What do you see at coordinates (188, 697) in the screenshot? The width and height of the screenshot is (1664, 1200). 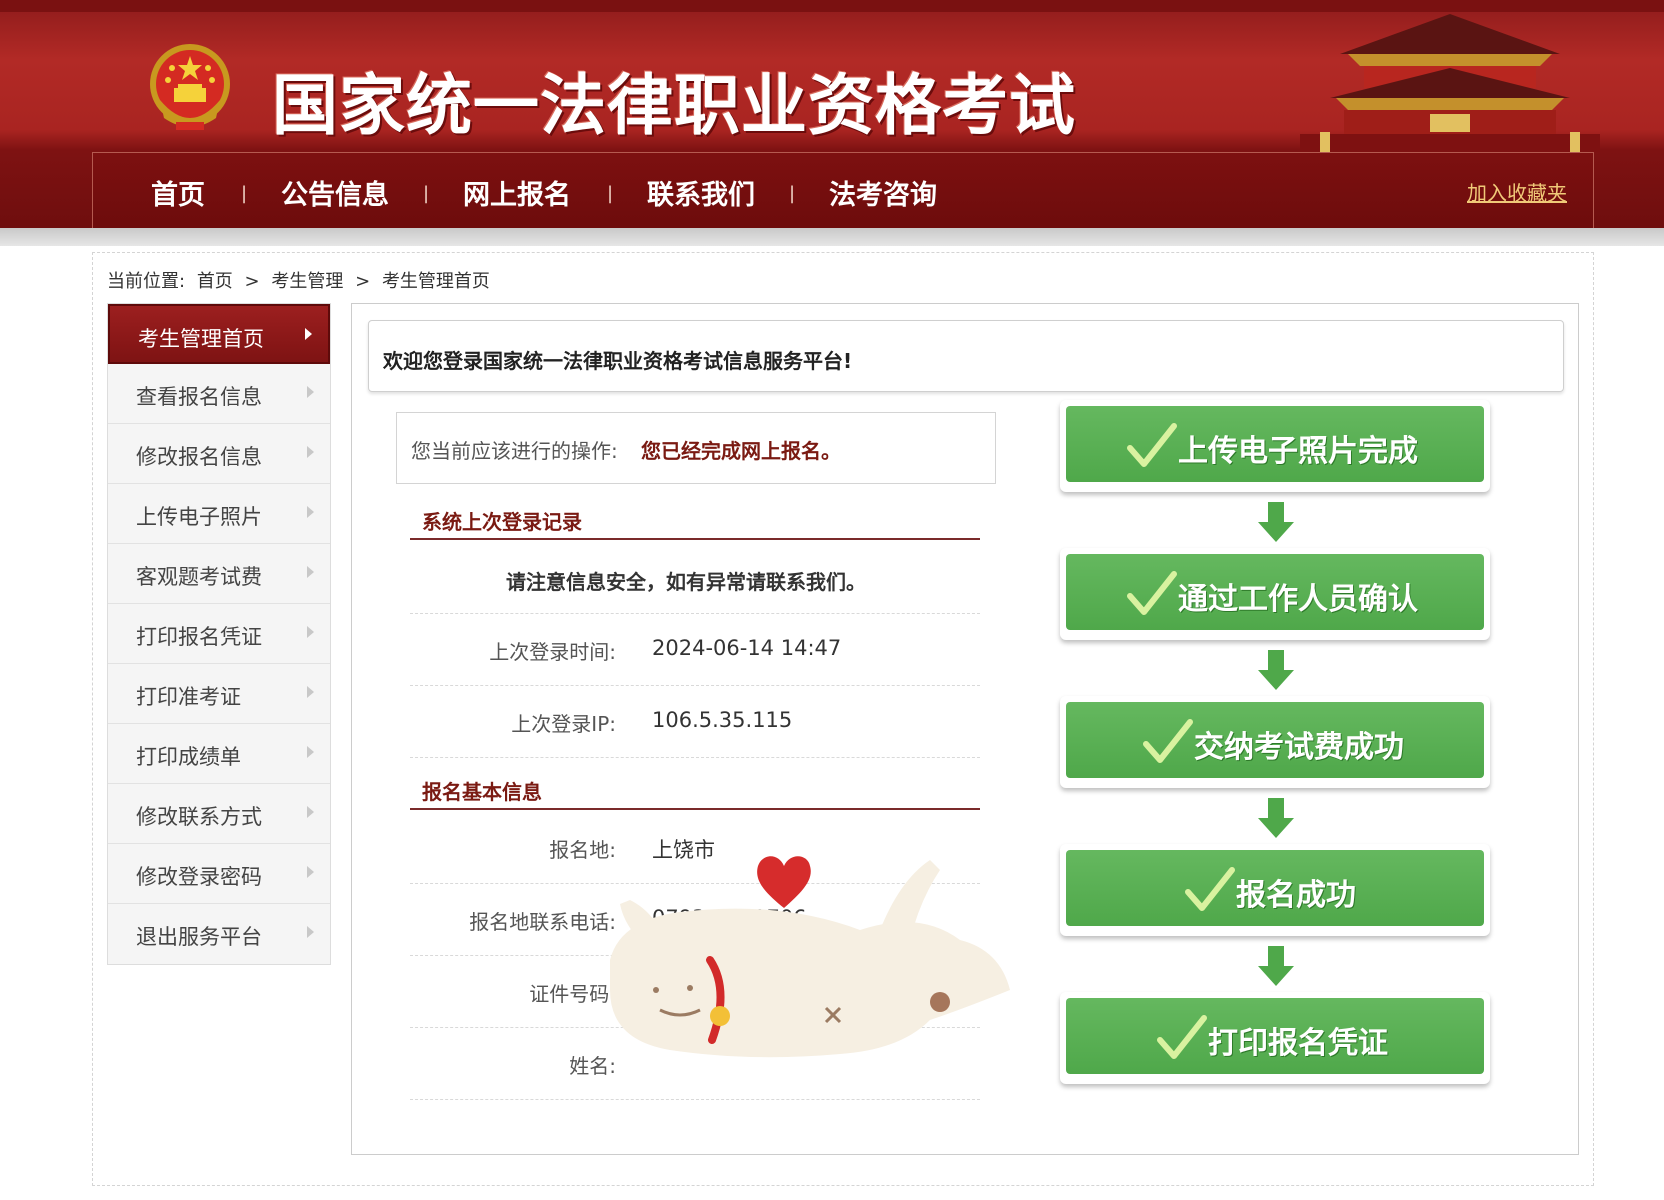 I see `sidebar-item-label: 打印准考证` at bounding box center [188, 697].